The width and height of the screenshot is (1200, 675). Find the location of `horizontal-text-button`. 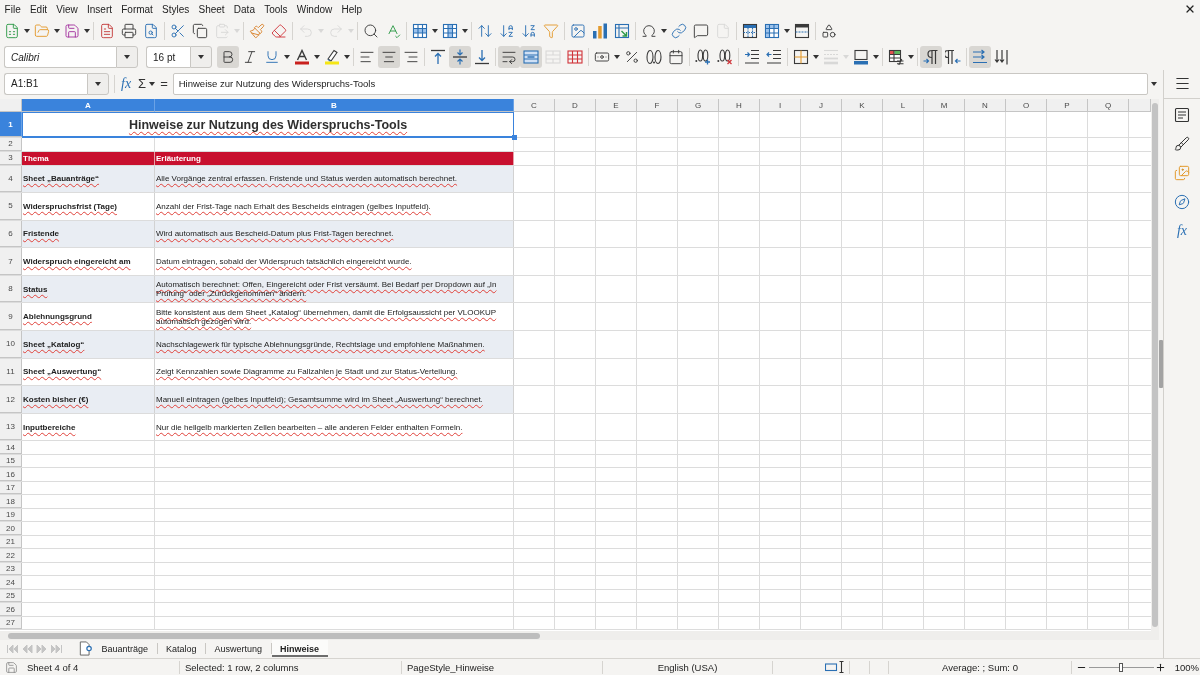

horizontal-text-button is located at coordinates (980, 57).